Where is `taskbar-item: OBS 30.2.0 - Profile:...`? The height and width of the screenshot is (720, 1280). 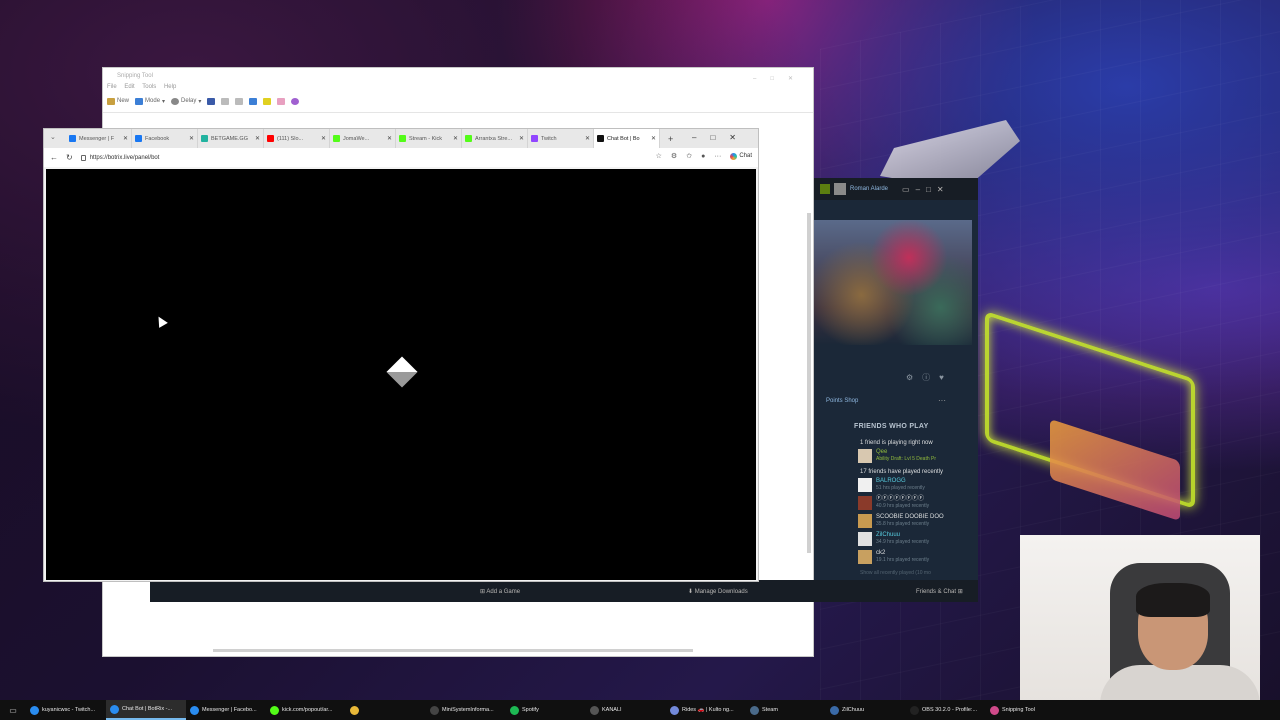
taskbar-item: OBS 30.2.0 - Profile:... is located at coordinates (946, 710).